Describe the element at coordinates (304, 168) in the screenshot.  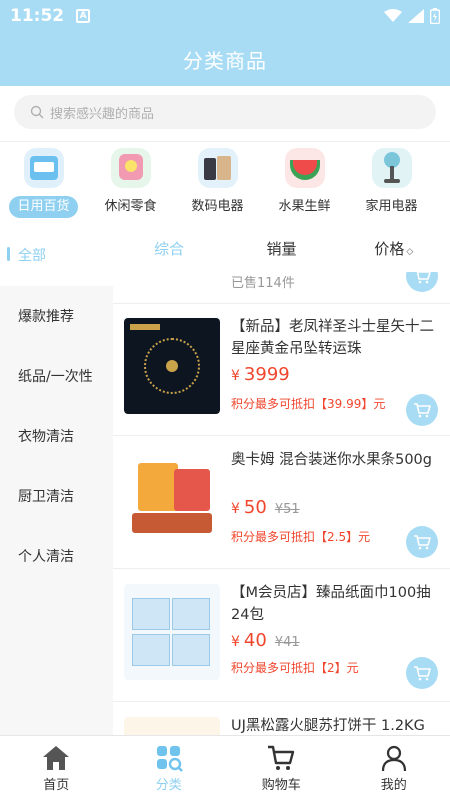
I see `fruit-icon` at that location.